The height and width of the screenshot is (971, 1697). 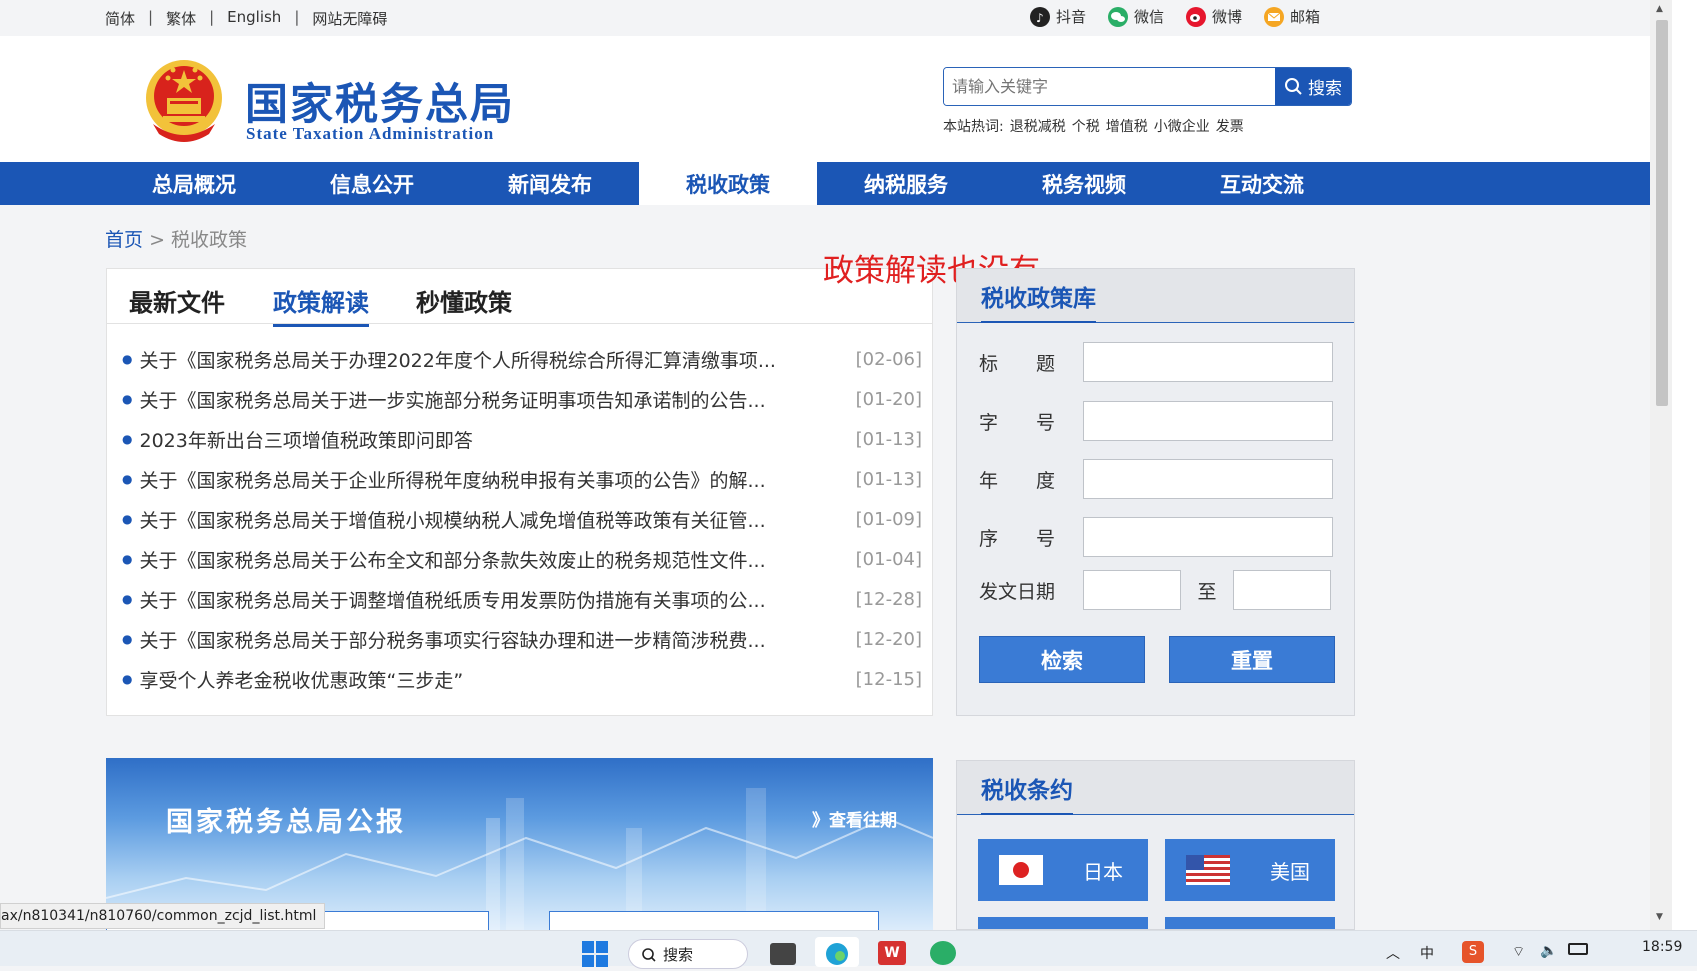 What do you see at coordinates (184, 98) in the screenshot?
I see `national-emblem-logo` at bounding box center [184, 98].